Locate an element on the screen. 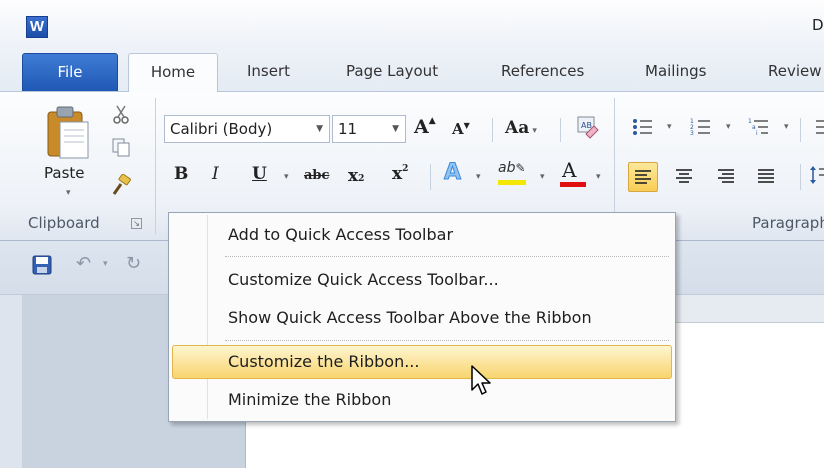 The height and width of the screenshot is (468, 824). justify-icon is located at coordinates (766, 176).